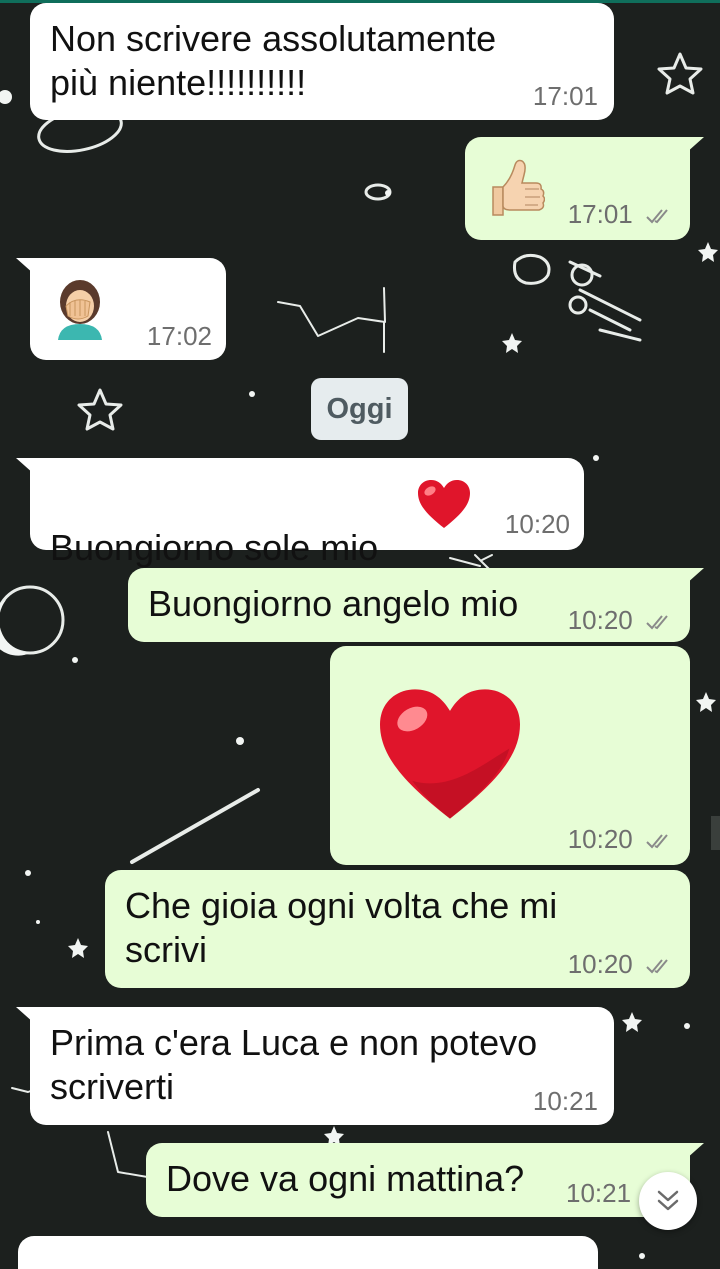 The height and width of the screenshot is (1269, 720). What do you see at coordinates (294, 1064) in the screenshot?
I see `message-text: Prima c'era Luca e non potevo scriverti` at bounding box center [294, 1064].